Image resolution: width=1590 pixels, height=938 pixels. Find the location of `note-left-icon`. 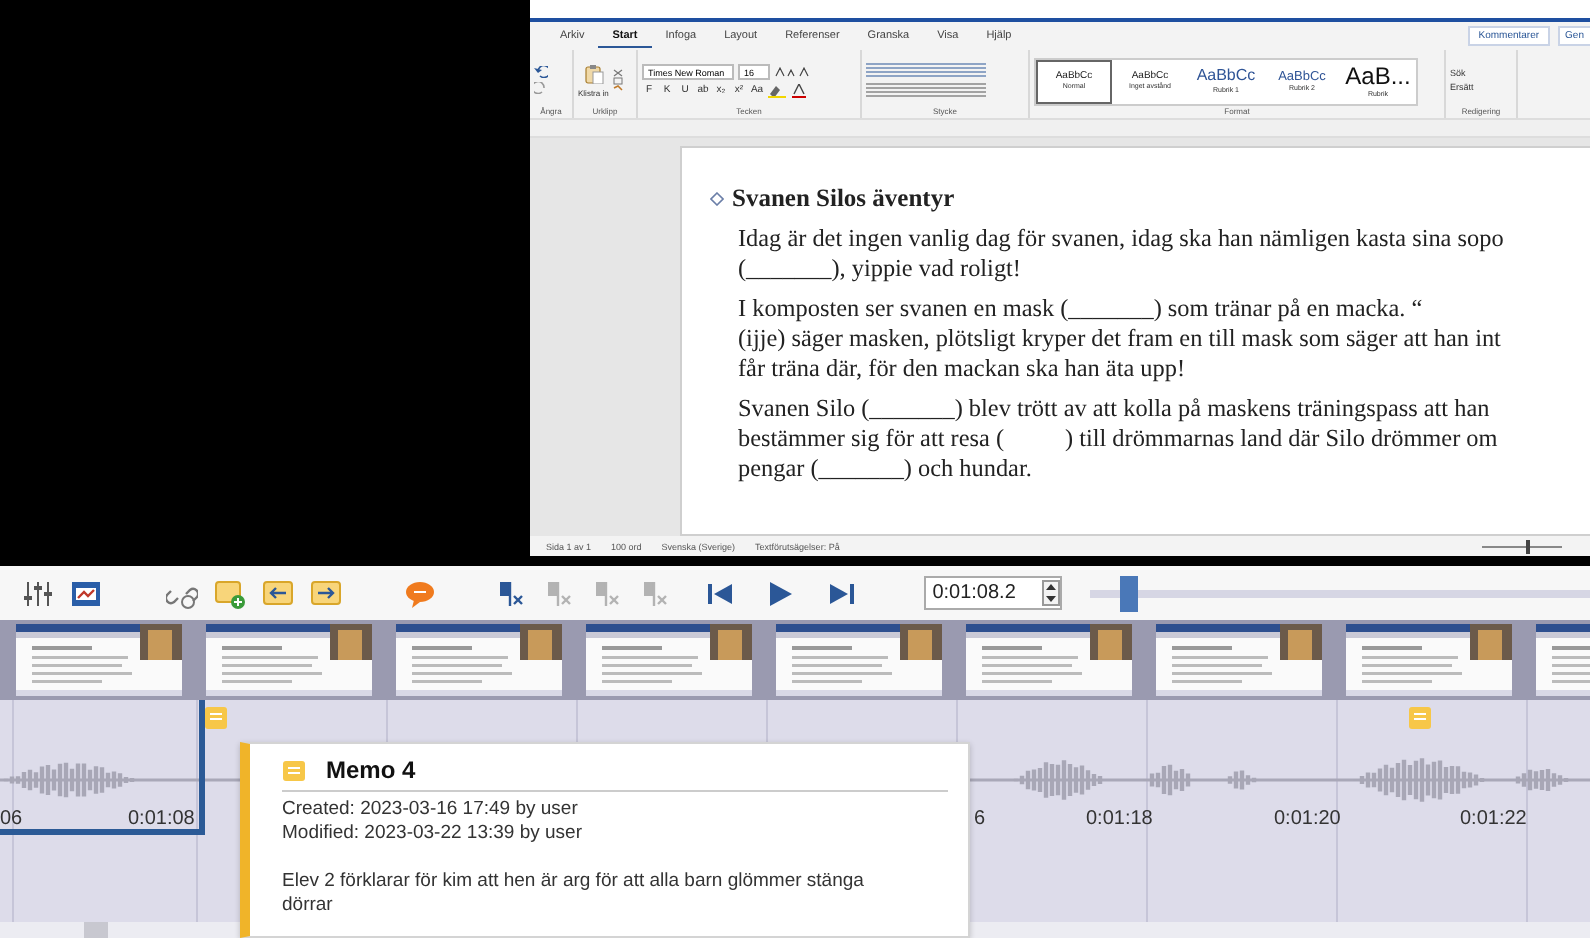

note-left-icon is located at coordinates (278, 593).